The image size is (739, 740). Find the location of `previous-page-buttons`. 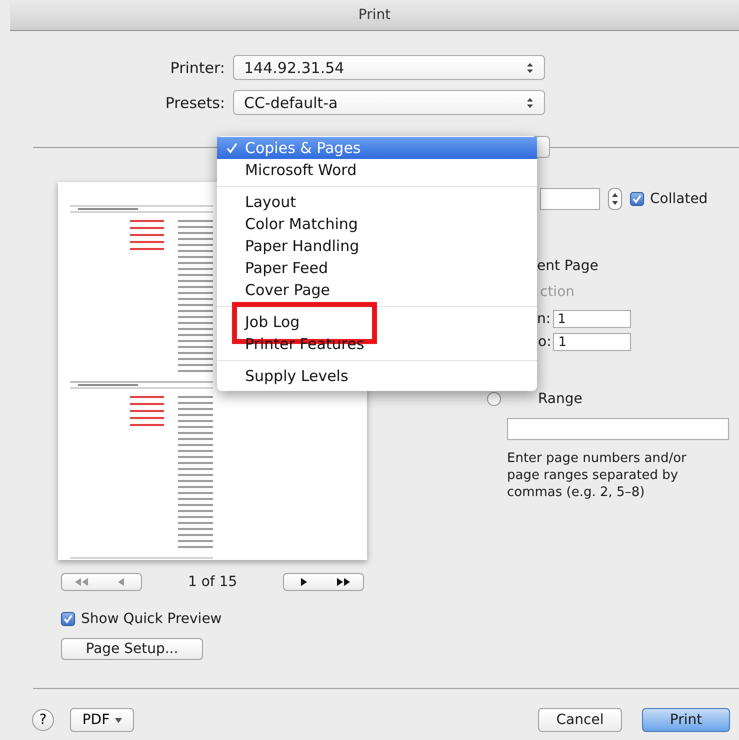

previous-page-buttons is located at coordinates (101, 582).